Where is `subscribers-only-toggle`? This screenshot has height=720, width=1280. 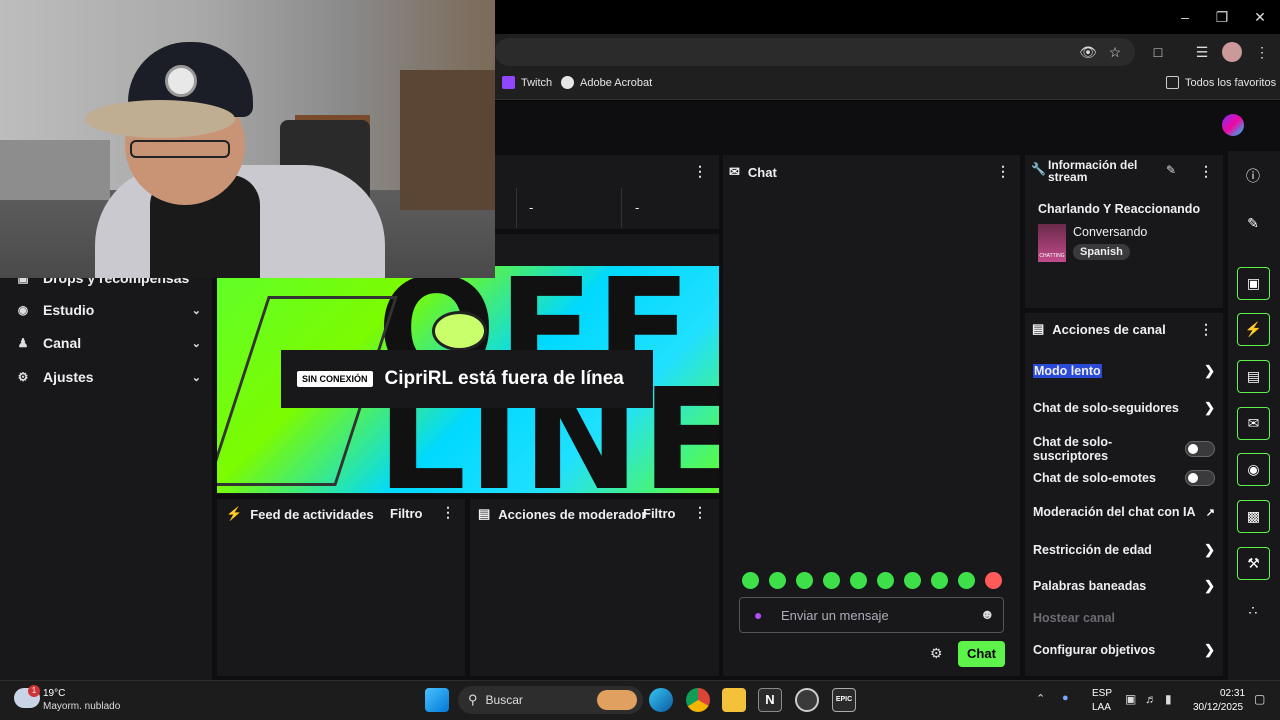 subscribers-only-toggle is located at coordinates (1200, 449).